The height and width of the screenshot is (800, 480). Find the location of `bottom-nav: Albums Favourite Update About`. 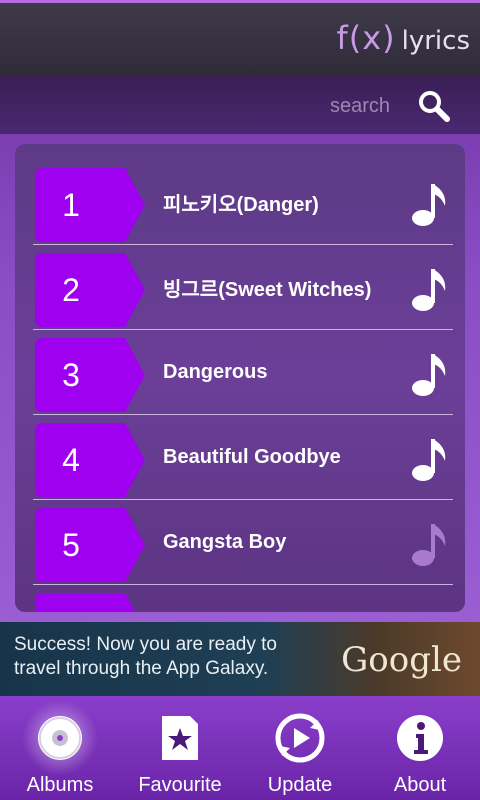

bottom-nav: Albums Favourite Update About is located at coordinates (240, 748).